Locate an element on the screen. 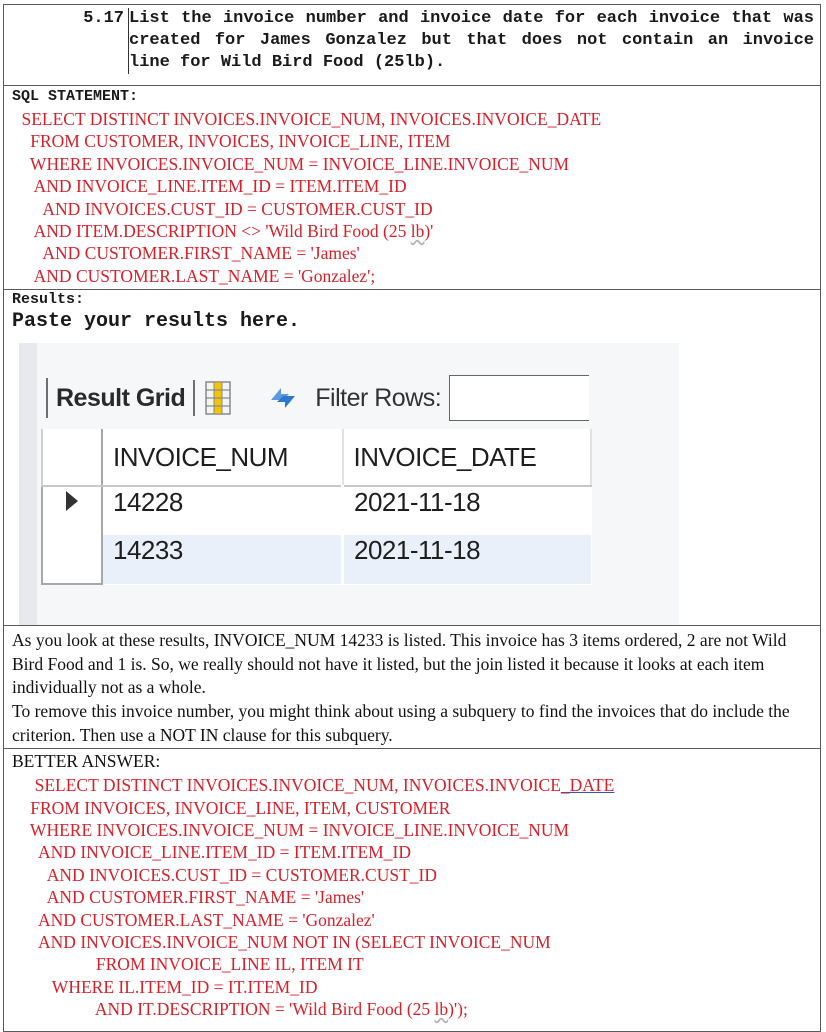  sql-statement-label: SQL STATEMENT: is located at coordinates (75, 96).